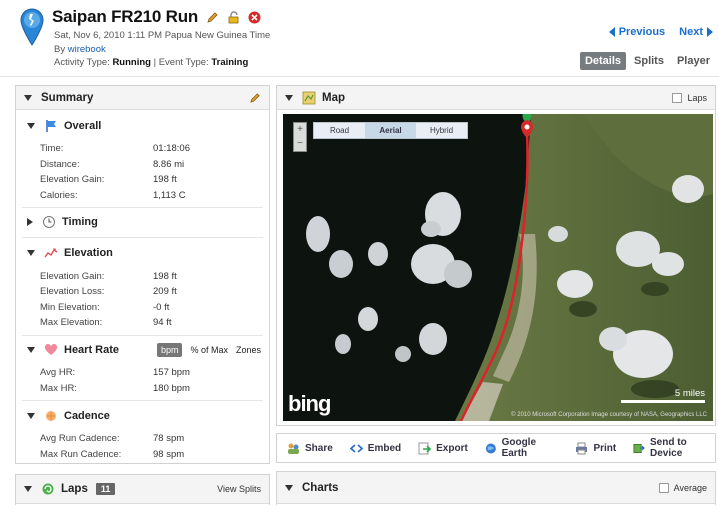  I want to click on activity-type-value: Running, so click(131, 62).